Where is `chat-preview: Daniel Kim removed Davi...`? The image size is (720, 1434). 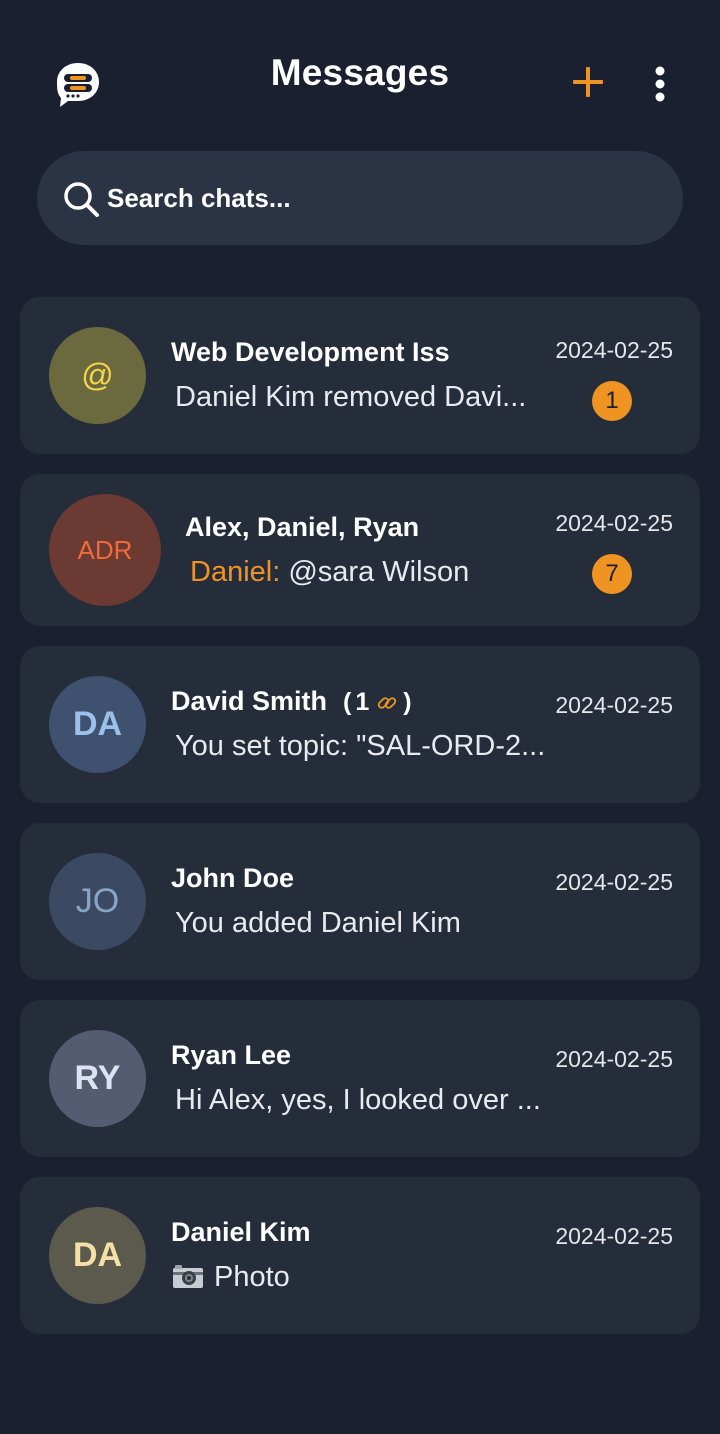 chat-preview: Daniel Kim removed Davi... is located at coordinates (351, 397).